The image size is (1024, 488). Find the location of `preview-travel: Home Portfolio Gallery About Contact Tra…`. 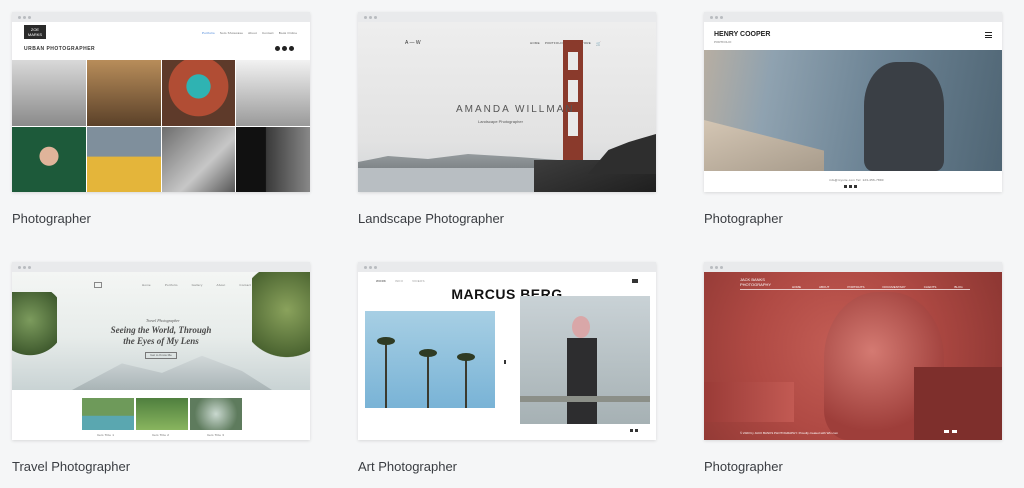

preview-travel: Home Portfolio Gallery About Contact Tra… is located at coordinates (161, 356).